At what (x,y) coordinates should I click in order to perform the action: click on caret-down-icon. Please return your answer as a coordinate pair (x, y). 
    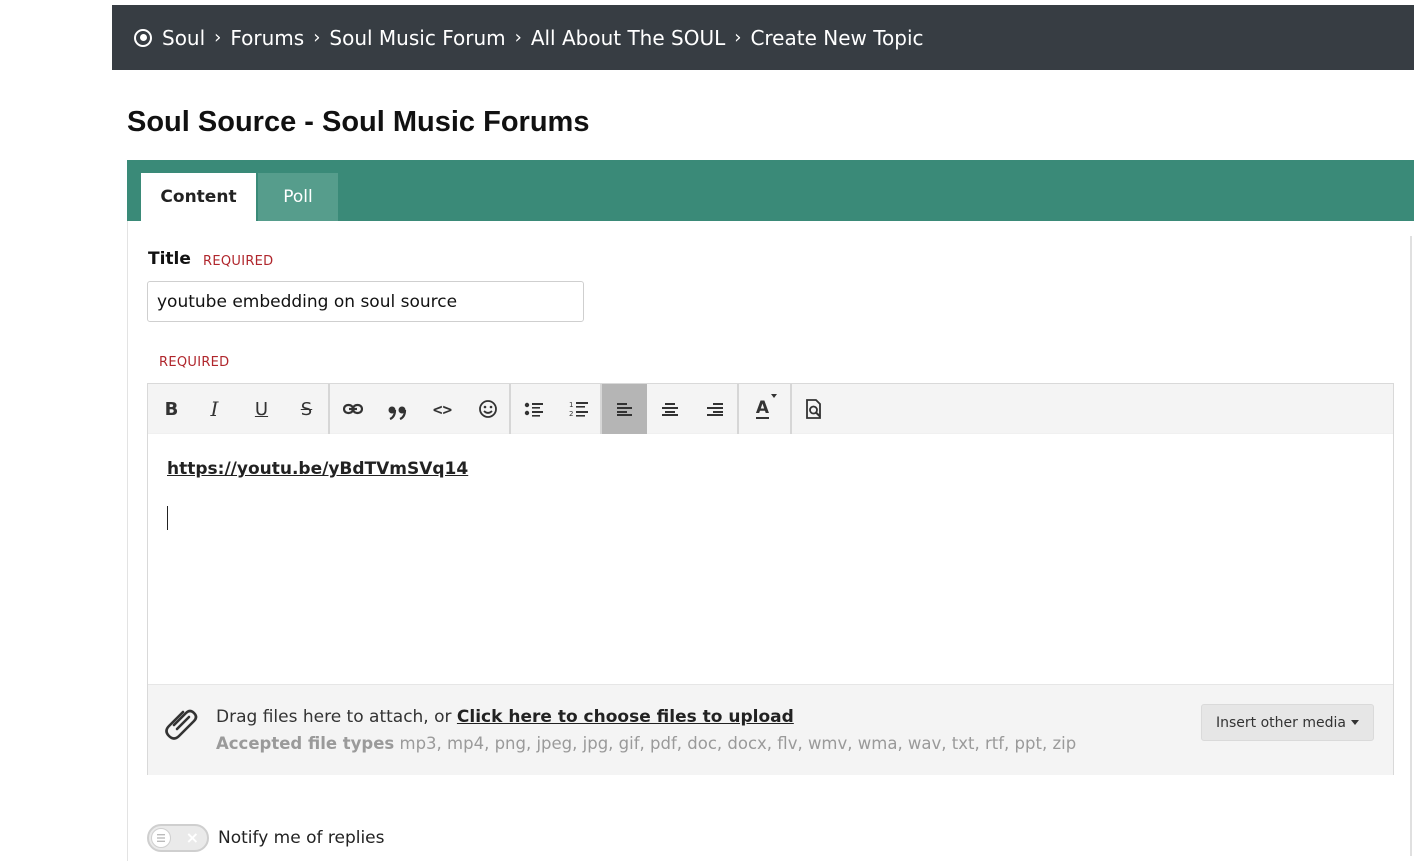
    Looking at the image, I should click on (1354, 722).